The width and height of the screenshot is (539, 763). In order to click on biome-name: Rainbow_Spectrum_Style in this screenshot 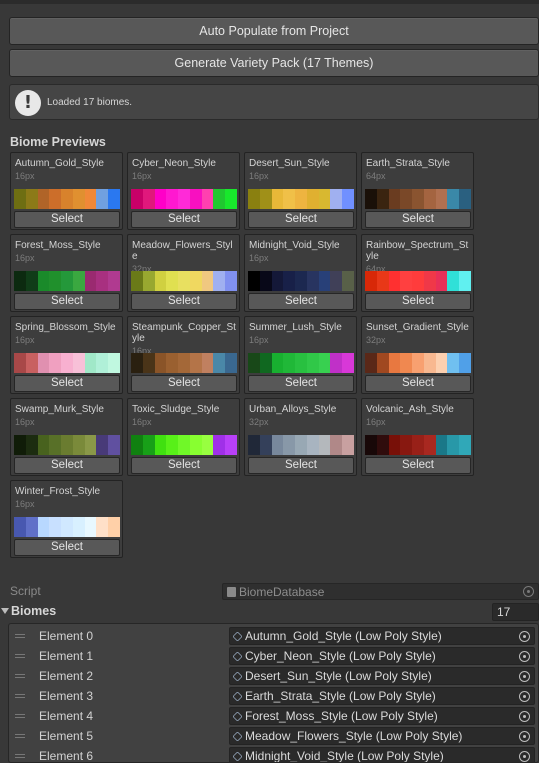, I will do `click(417, 251)`.